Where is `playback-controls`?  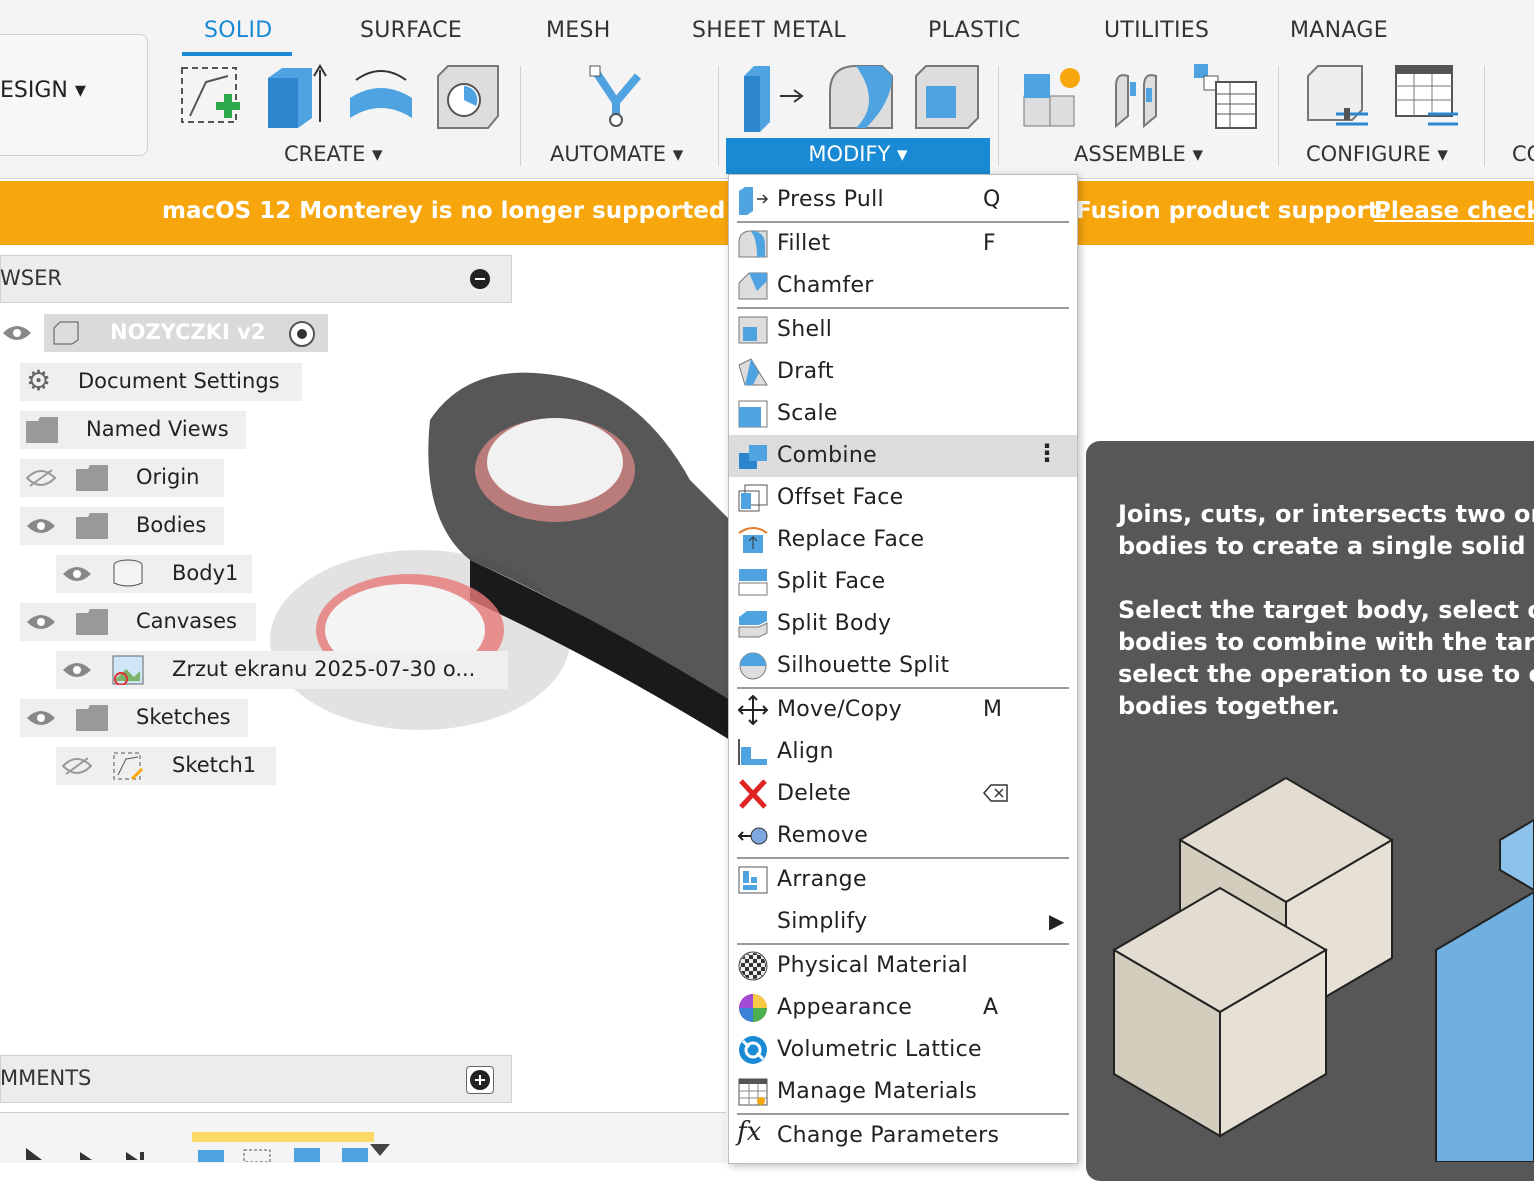
playback-controls is located at coordinates (90, 1154).